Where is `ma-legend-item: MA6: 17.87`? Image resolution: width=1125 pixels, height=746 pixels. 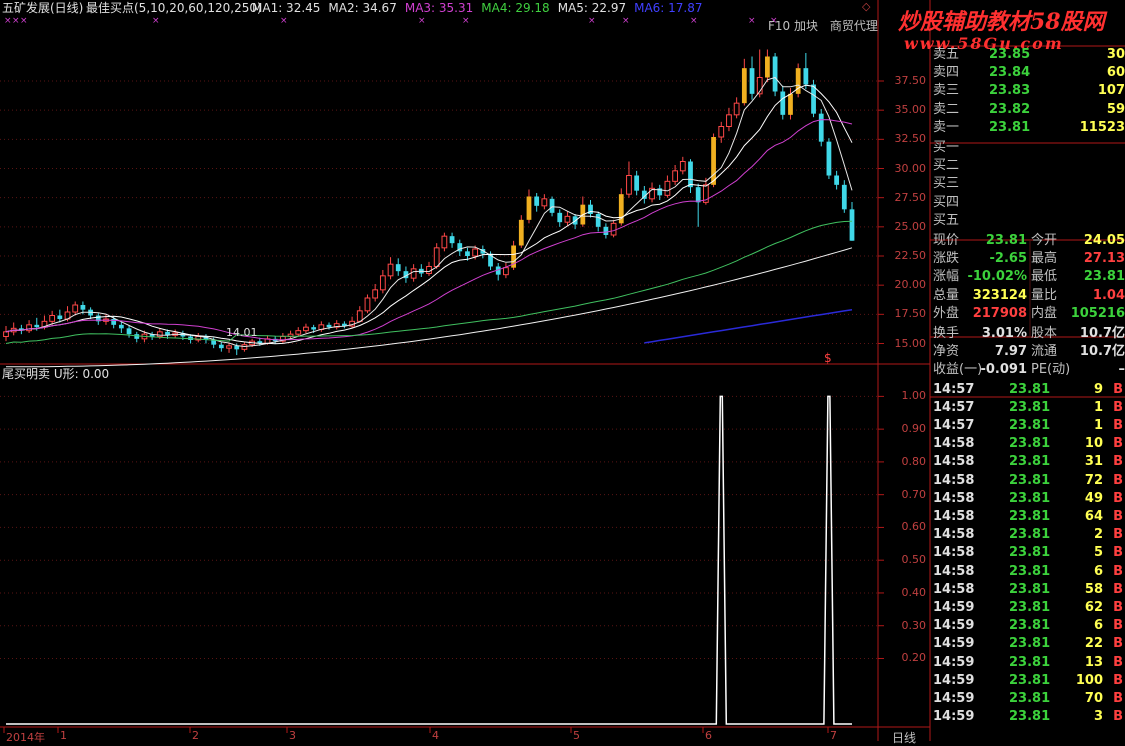 ma-legend-item: MA6: 17.87 is located at coordinates (668, 8).